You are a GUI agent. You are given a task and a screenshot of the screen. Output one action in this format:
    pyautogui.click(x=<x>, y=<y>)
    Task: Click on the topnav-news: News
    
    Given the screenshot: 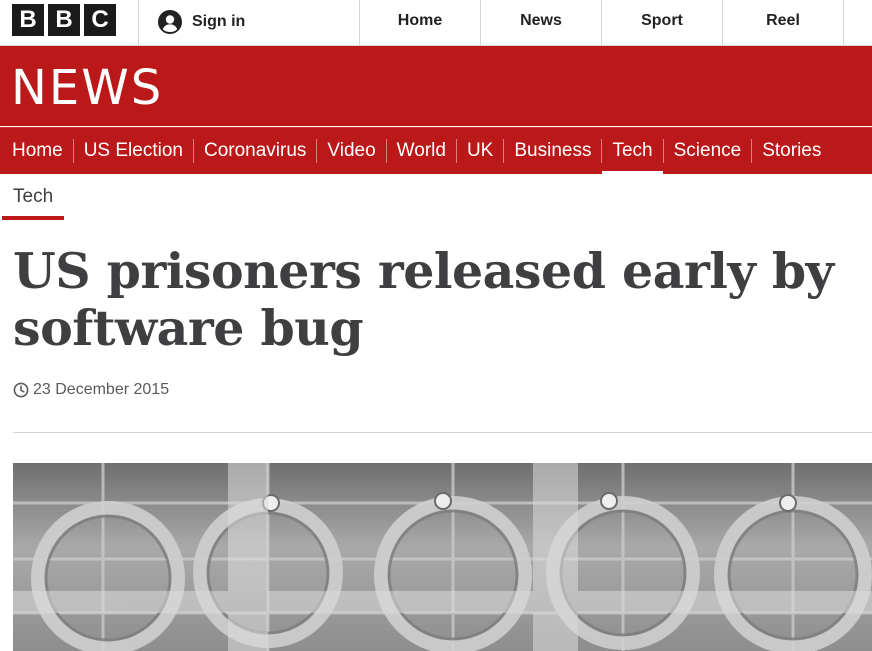 What is the action you would take?
    pyautogui.click(x=541, y=22)
    